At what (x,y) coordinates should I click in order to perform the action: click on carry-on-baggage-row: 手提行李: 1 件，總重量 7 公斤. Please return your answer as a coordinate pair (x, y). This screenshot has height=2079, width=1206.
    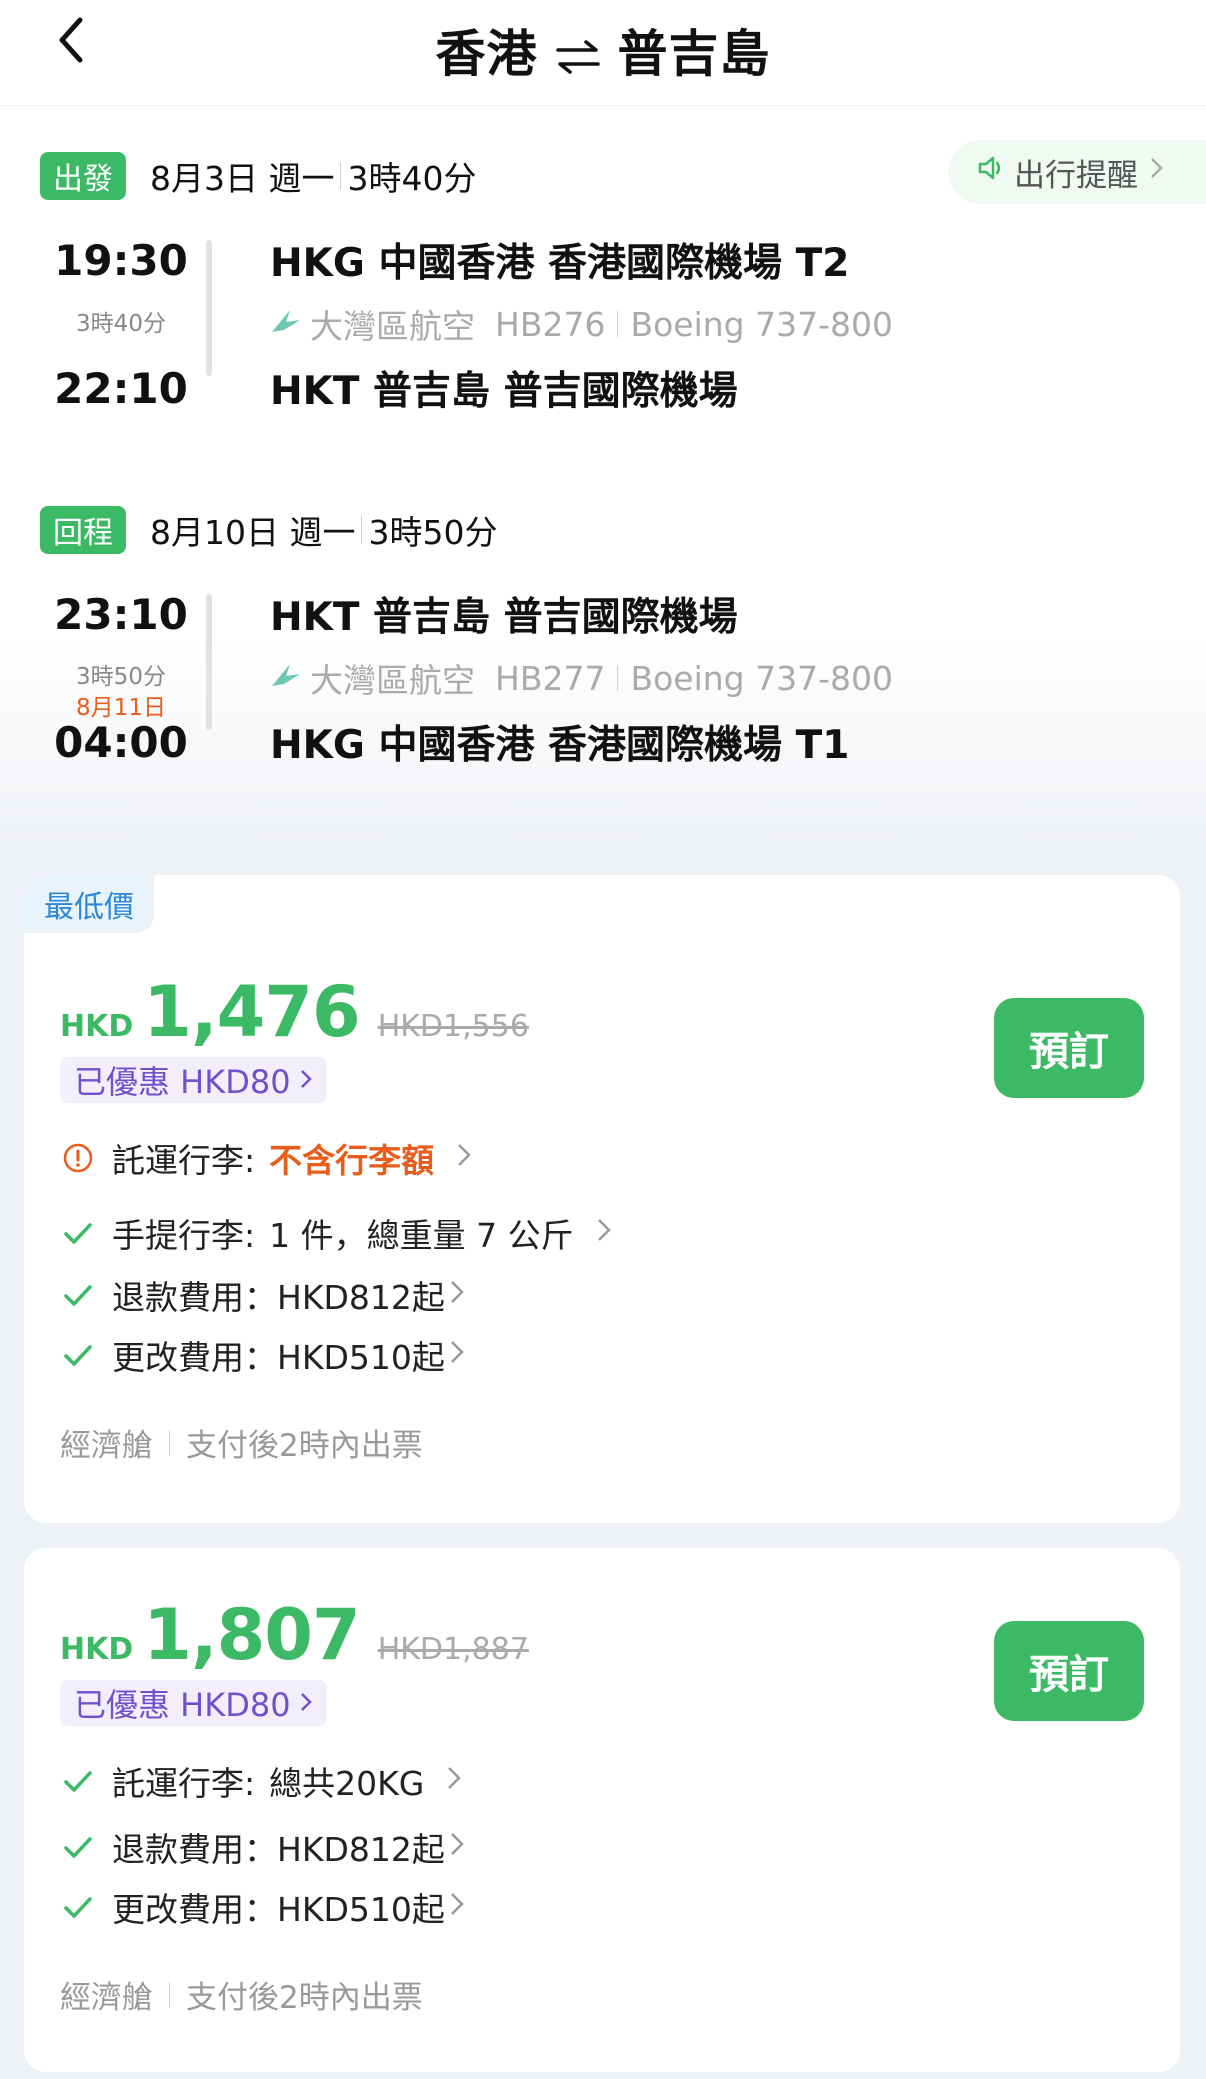
    Looking at the image, I should click on (336, 1233).